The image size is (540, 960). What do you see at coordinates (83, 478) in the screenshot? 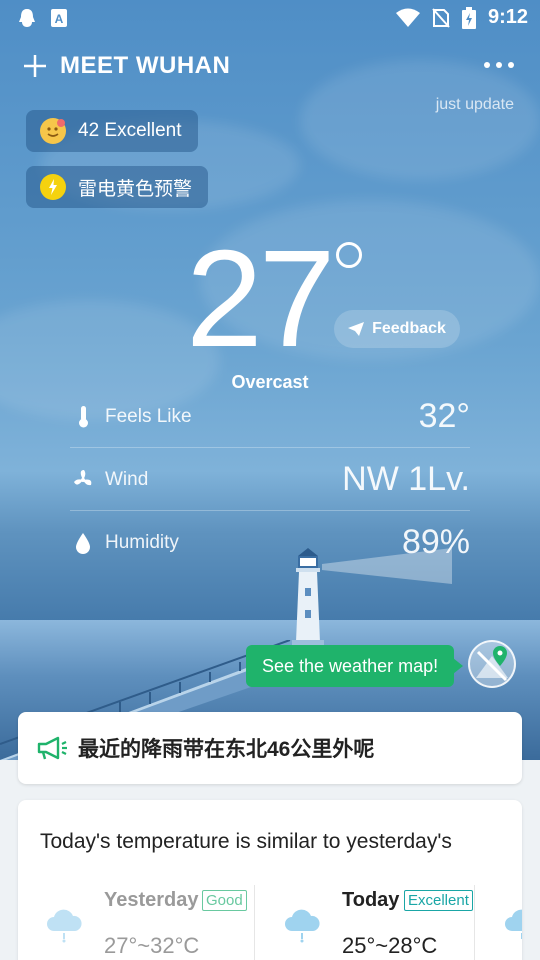
I see `wind-fan-icon` at bounding box center [83, 478].